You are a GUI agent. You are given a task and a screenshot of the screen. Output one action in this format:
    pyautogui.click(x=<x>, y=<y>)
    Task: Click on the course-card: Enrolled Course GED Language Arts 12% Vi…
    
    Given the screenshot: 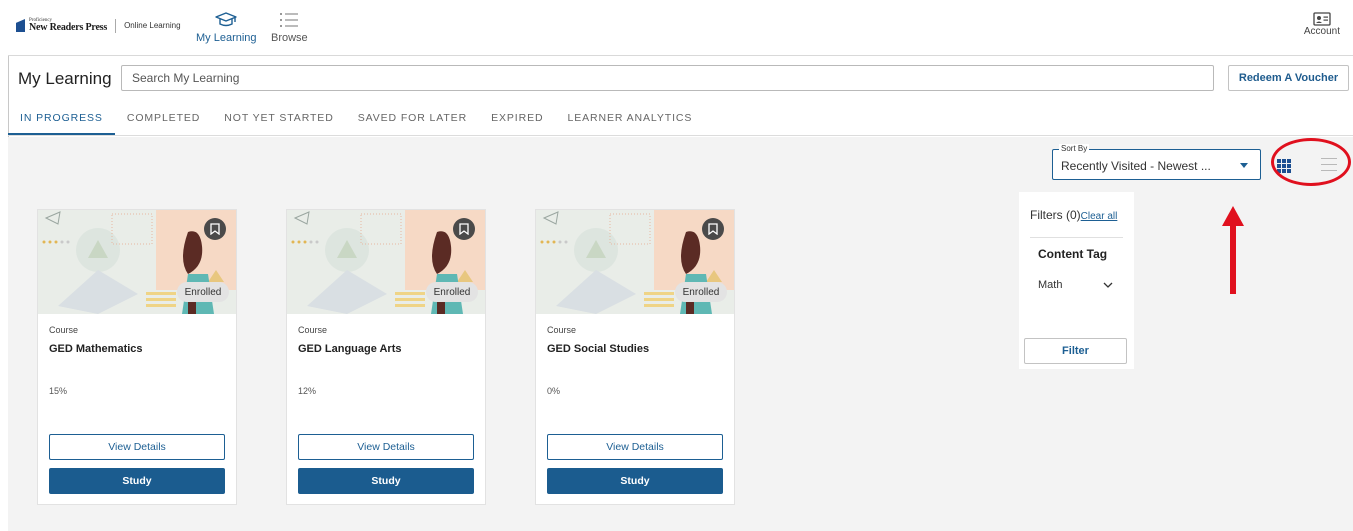 What is the action you would take?
    pyautogui.click(x=386, y=357)
    